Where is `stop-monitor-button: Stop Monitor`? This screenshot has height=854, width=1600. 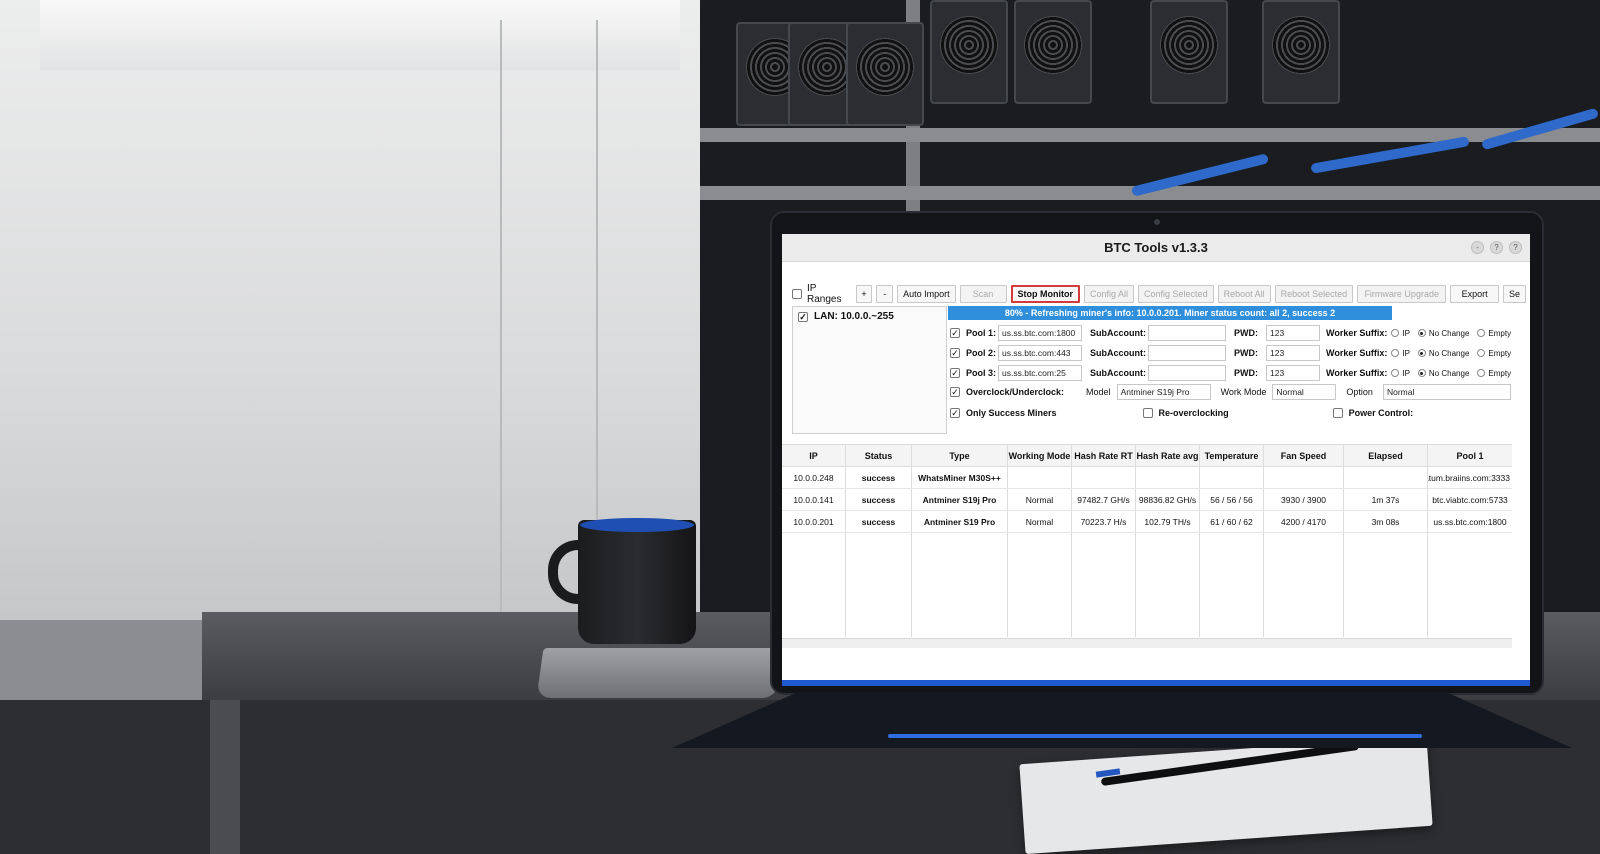 stop-monitor-button: Stop Monitor is located at coordinates (1045, 294).